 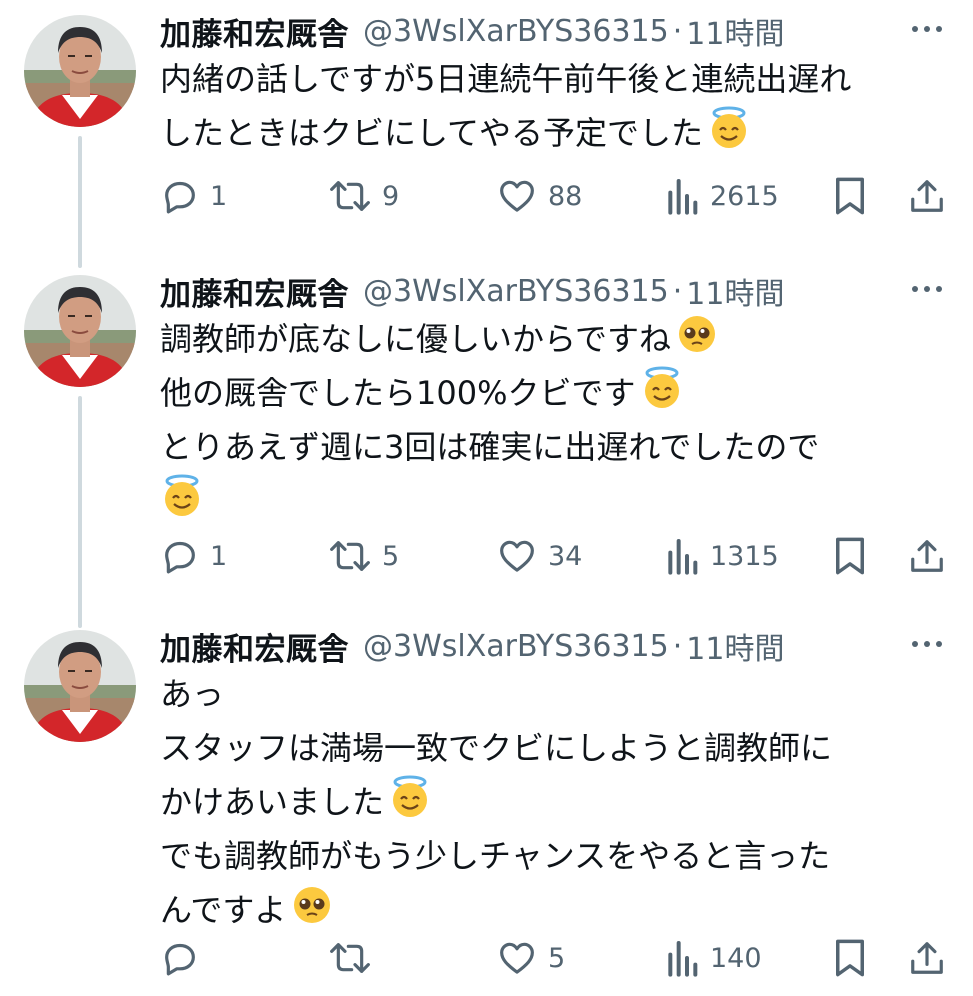 I want to click on text-line: んですよ, so click(x=223, y=910).